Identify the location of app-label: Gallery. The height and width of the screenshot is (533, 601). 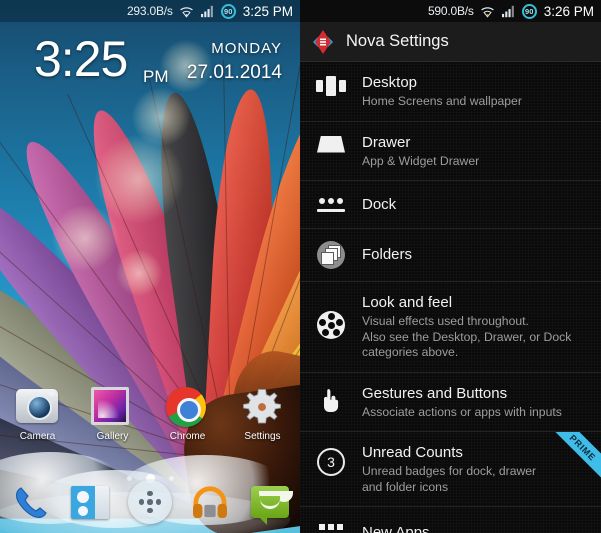
(112, 436).